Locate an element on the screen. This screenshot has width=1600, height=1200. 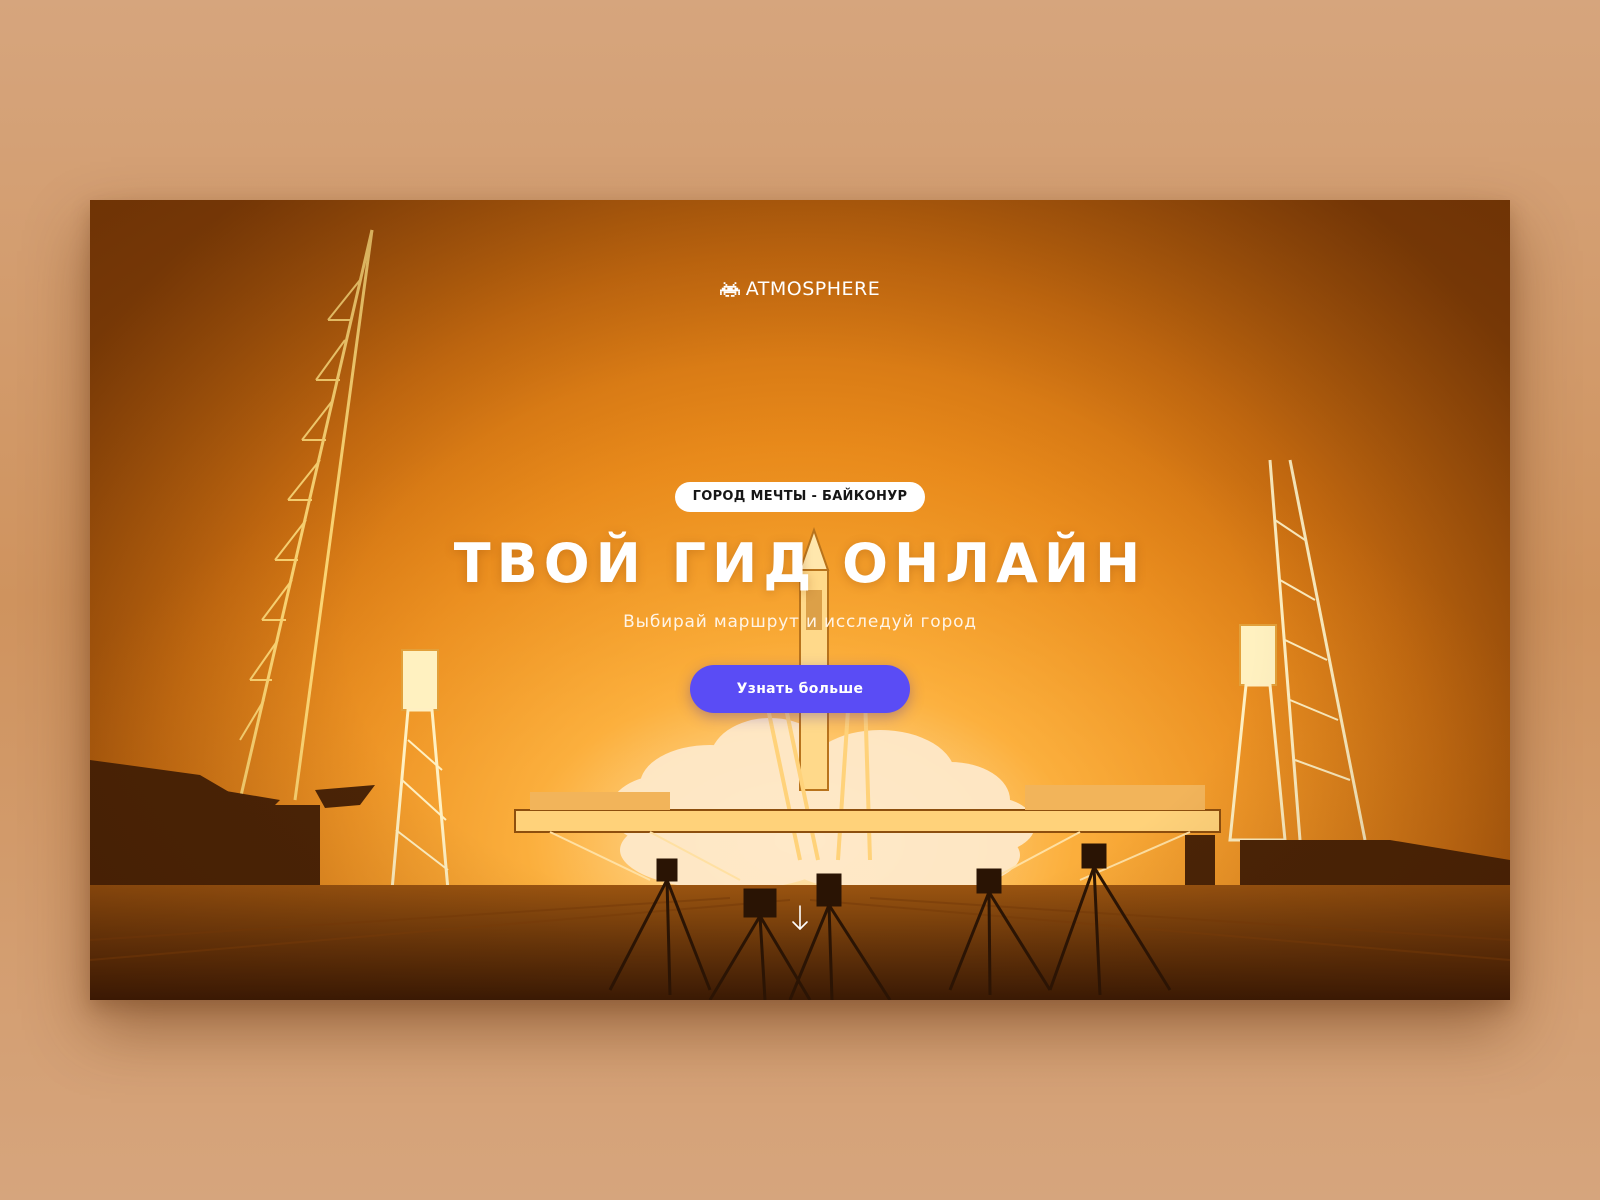
site-logo: ATMOSPHERE is located at coordinates (800, 290).